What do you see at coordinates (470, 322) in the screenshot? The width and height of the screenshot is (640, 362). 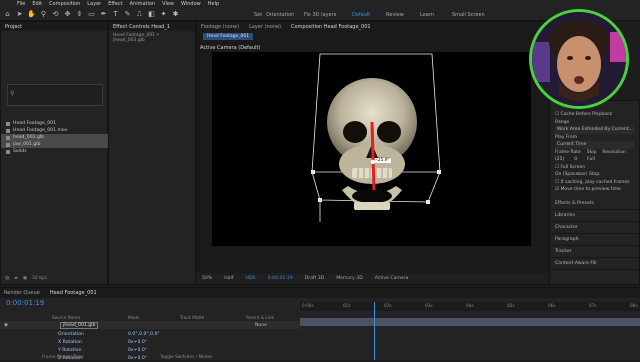 I see `layer-bar` at bounding box center [470, 322].